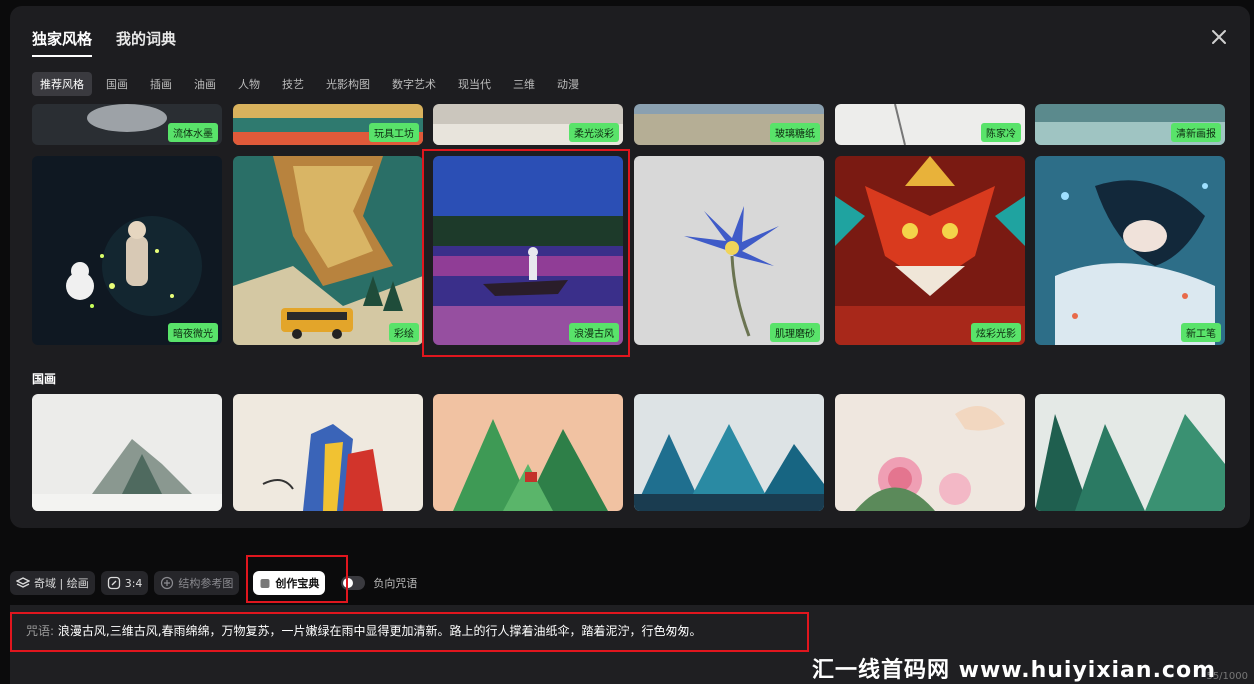  Describe the element at coordinates (61, 583) in the screenshot. I see `model-label: 奇域 | 绘画` at that location.